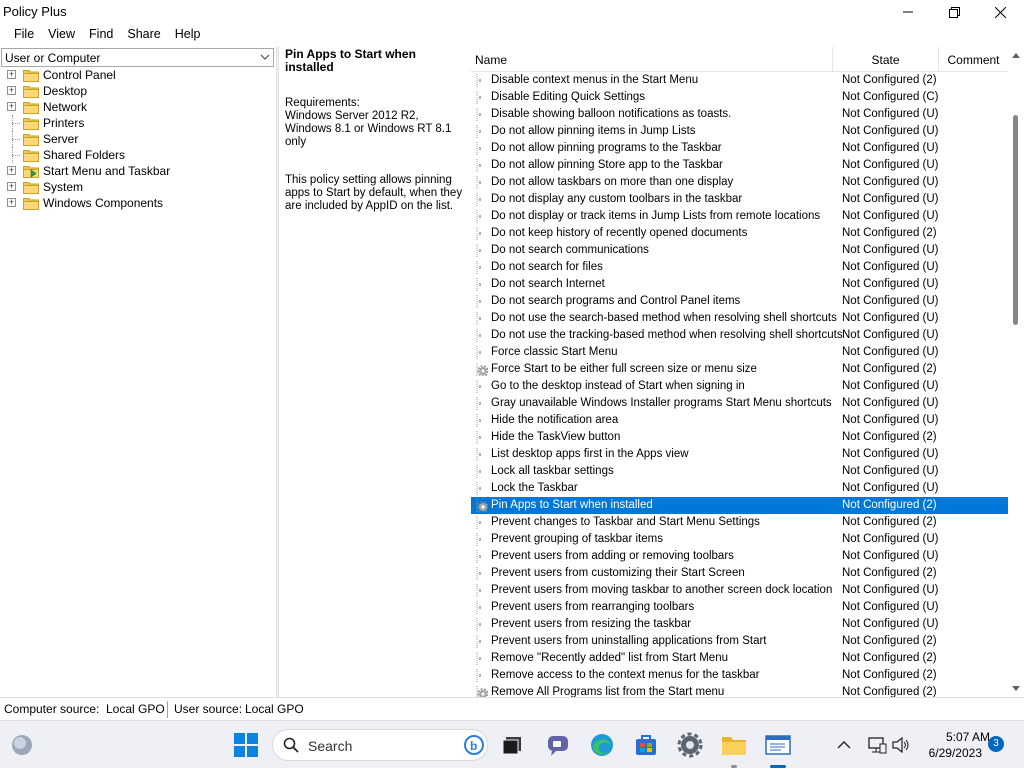  What do you see at coordinates (885, 59) in the screenshot?
I see `column-header-state: State` at bounding box center [885, 59].